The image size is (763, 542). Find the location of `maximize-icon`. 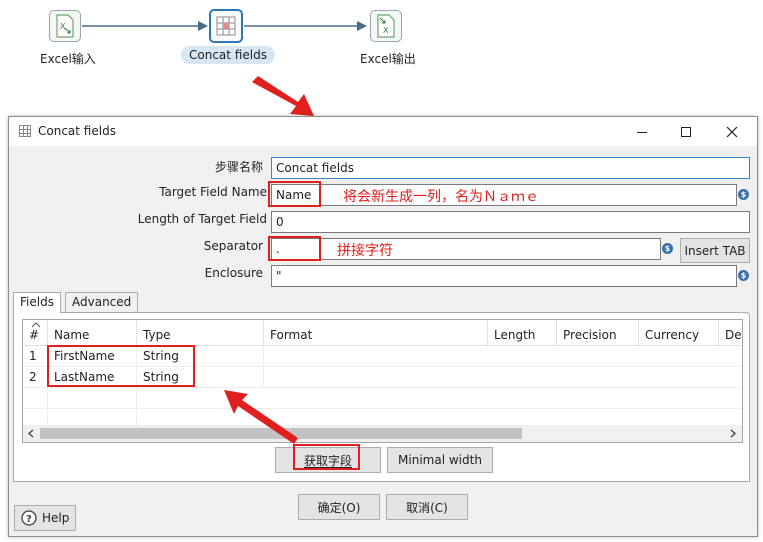

maximize-icon is located at coordinates (686, 131).